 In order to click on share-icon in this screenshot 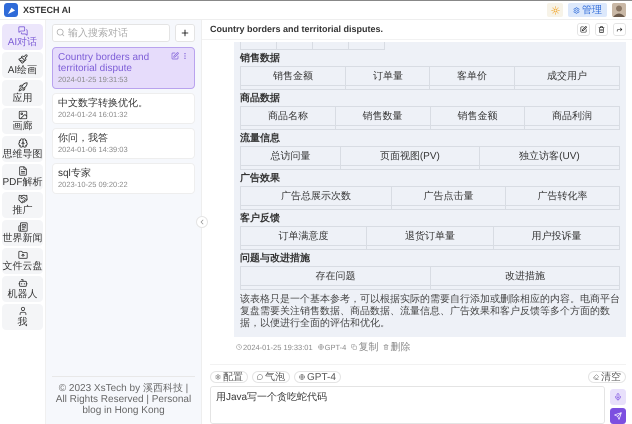, I will do `click(619, 29)`.